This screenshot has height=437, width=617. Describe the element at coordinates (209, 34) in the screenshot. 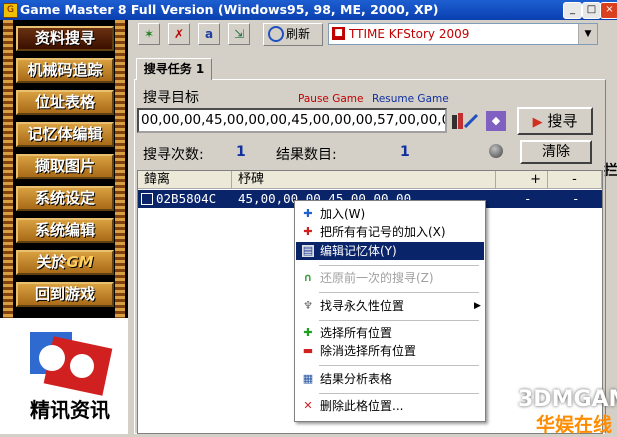

I see `text-icon: a` at that location.